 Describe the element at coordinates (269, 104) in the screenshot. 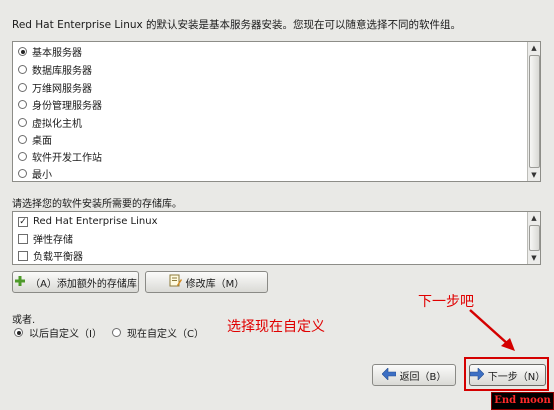

I see `group-item-identity-server: 身份管理服务器` at that location.